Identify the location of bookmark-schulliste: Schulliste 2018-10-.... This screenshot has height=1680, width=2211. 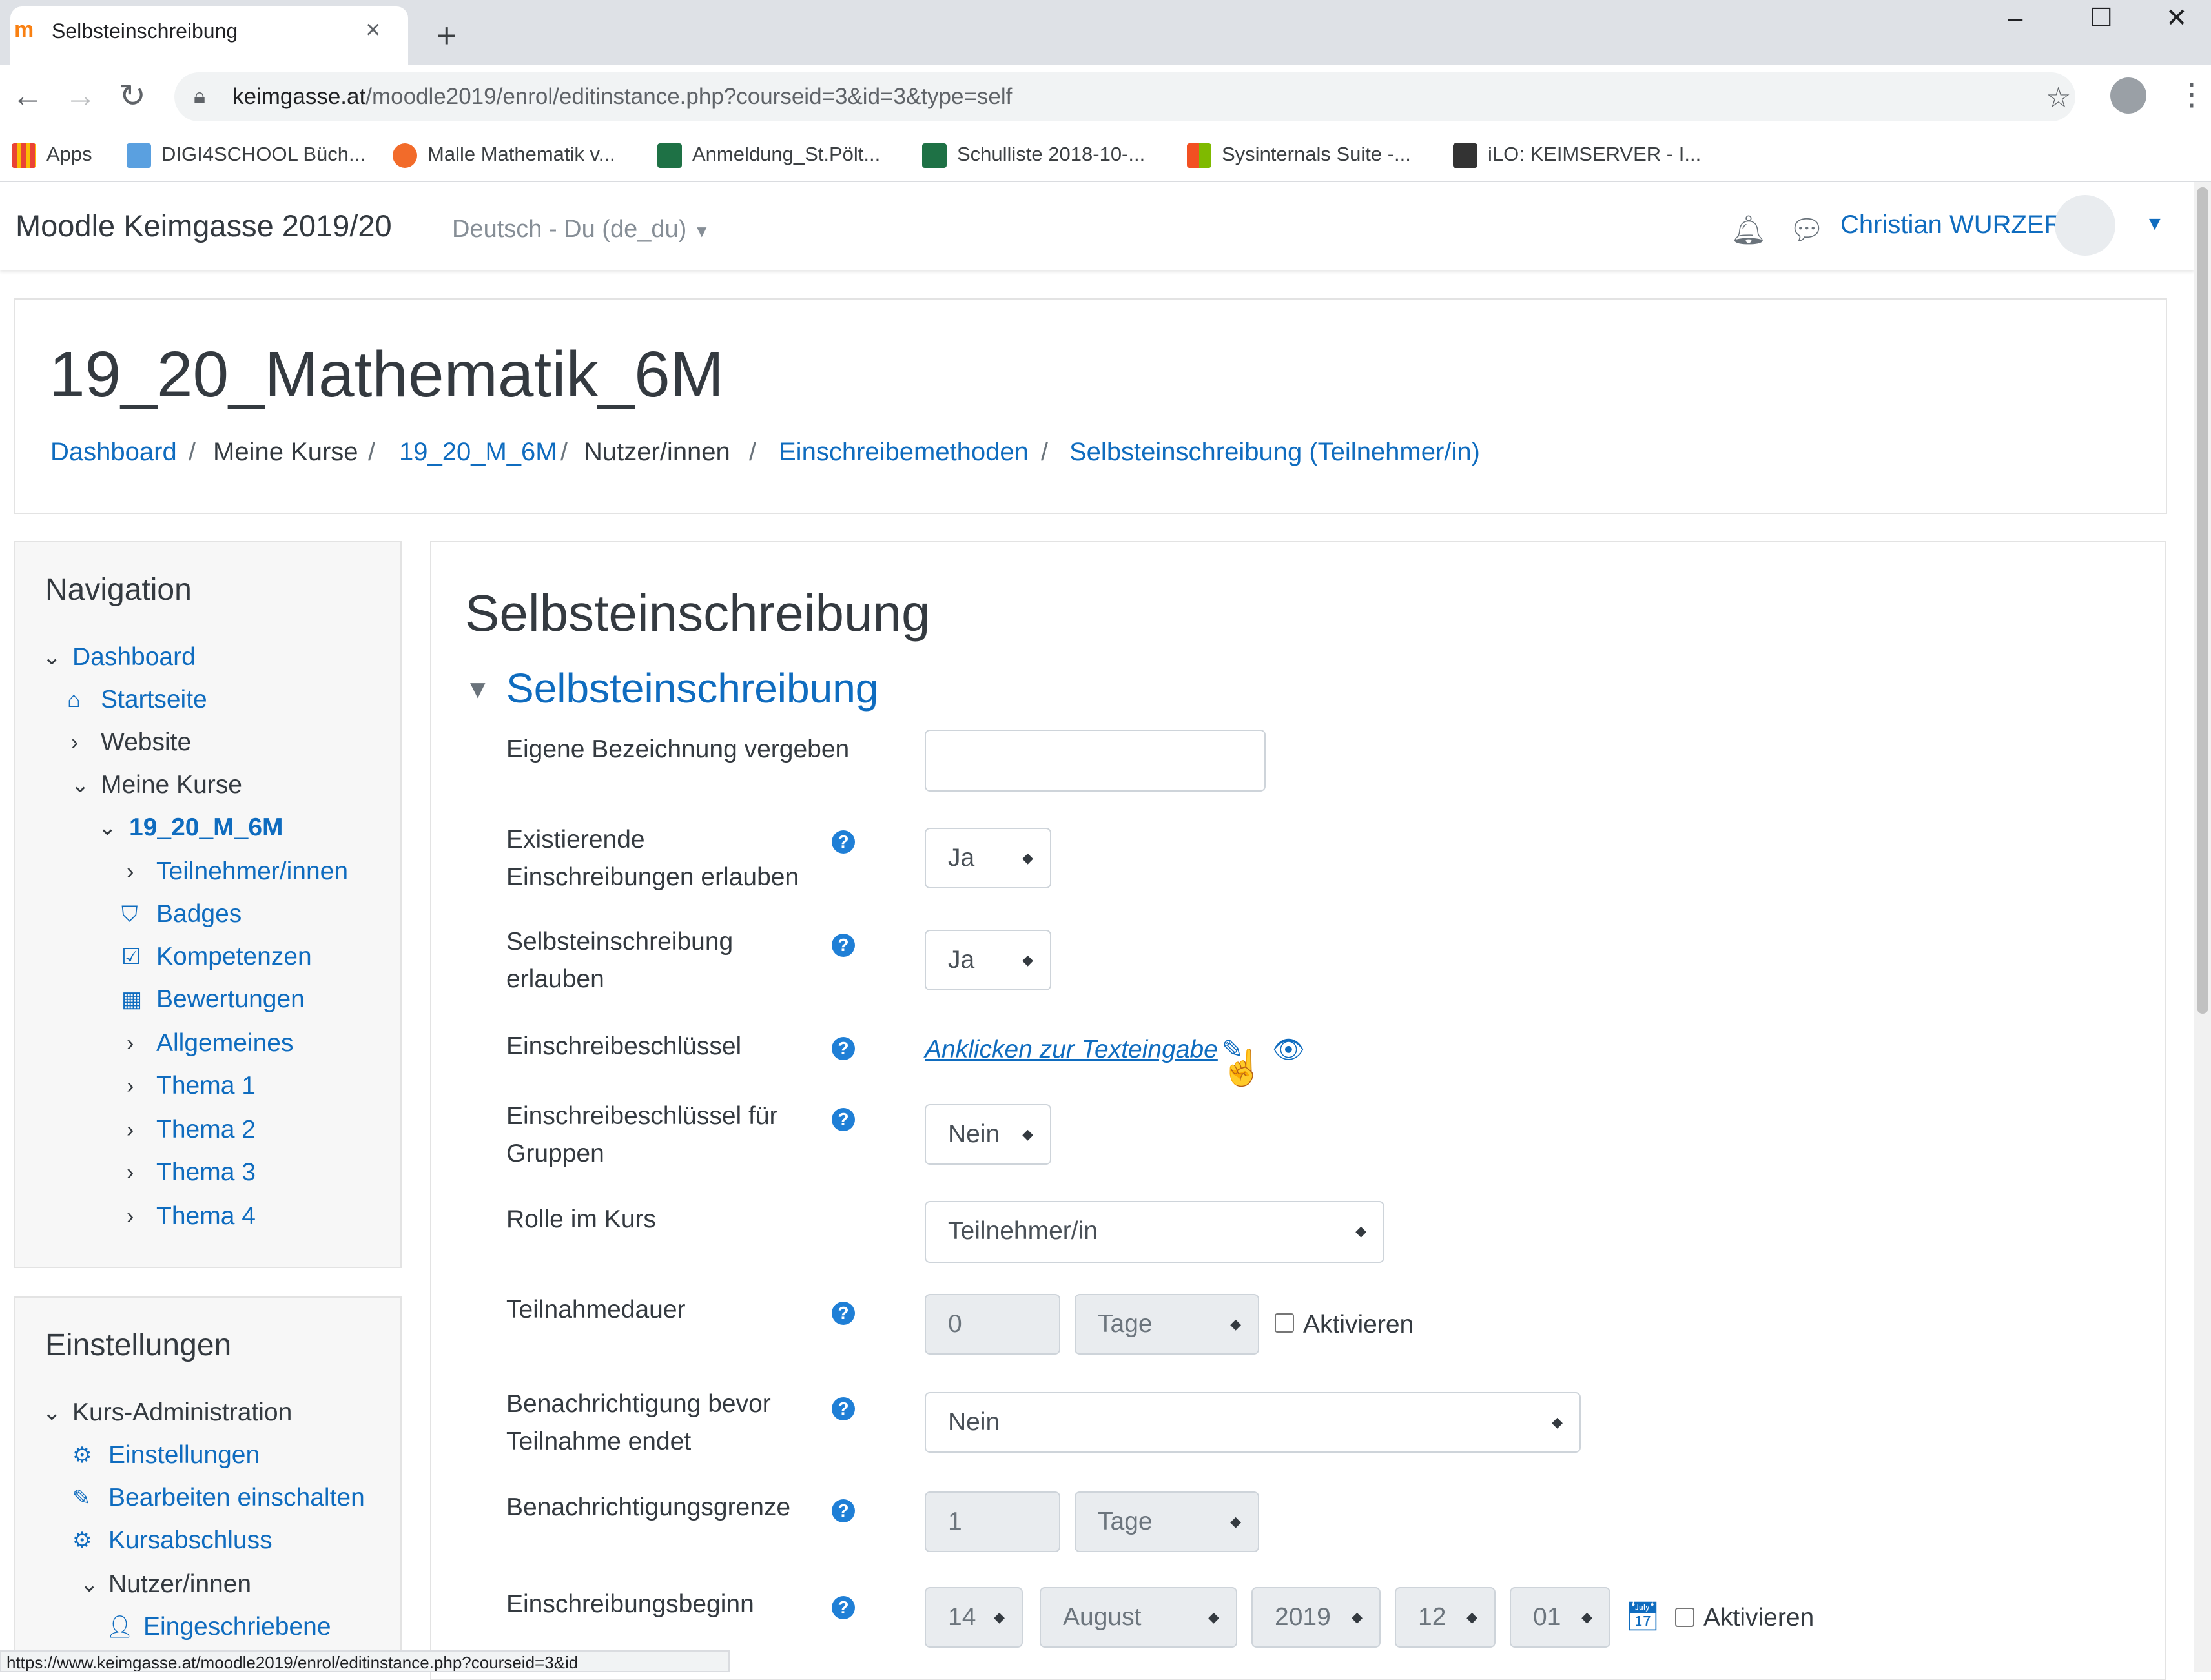
(1033, 154).